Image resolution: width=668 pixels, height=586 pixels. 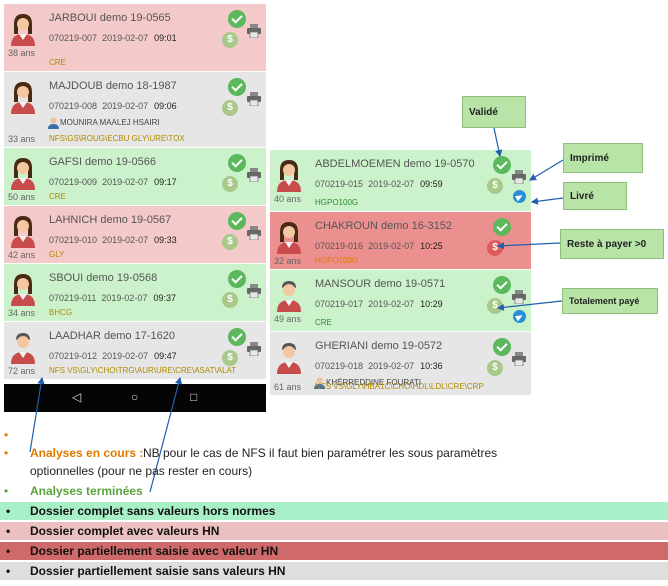 What do you see at coordinates (288, 261) in the screenshot?
I see `patient-age: 32 ans` at bounding box center [288, 261].